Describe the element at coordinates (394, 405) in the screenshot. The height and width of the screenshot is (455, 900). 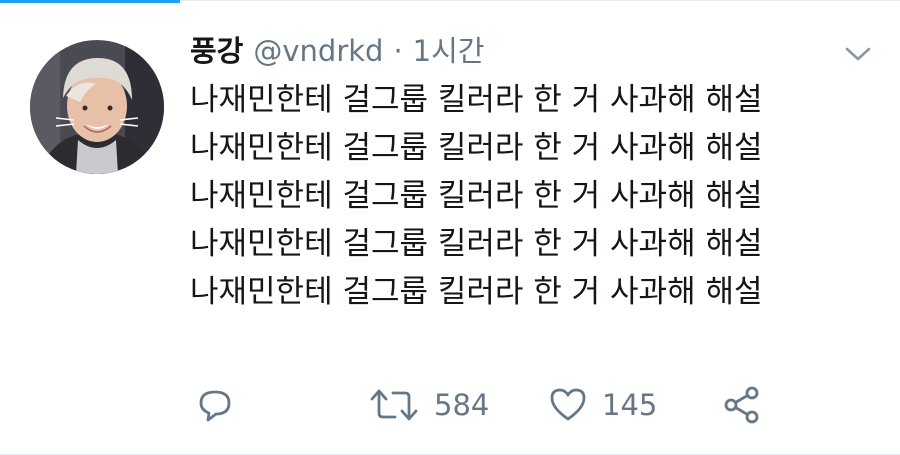
I see `retweet-icon` at that location.